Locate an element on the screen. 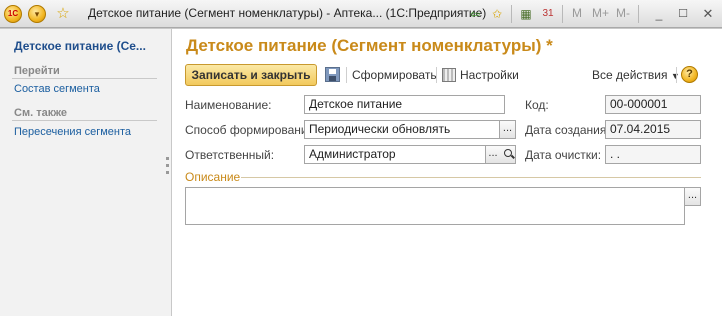  page-title: Детское питание (Сегмент номенклатуры) * is located at coordinates (369, 45).